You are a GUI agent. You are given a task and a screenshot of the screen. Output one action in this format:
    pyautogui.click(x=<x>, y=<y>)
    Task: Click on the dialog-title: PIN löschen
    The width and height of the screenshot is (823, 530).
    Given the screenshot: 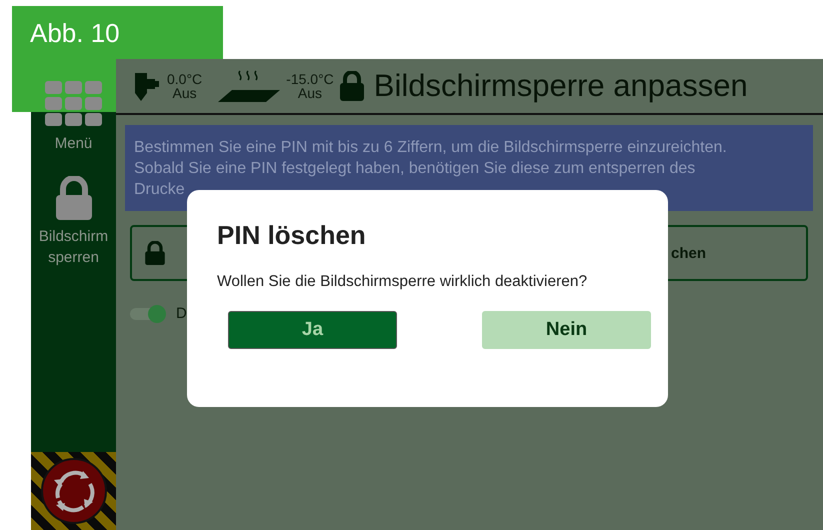 What is the action you would take?
    pyautogui.click(x=292, y=235)
    